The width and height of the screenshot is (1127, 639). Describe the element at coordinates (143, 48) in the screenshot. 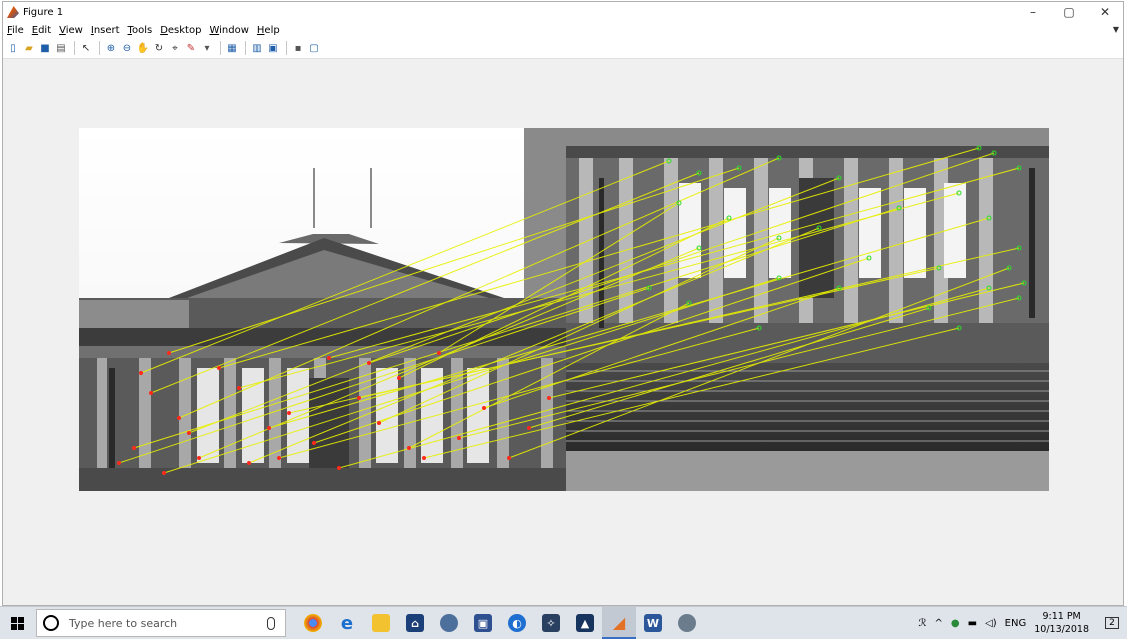

I see `pan-icon: ✋` at that location.